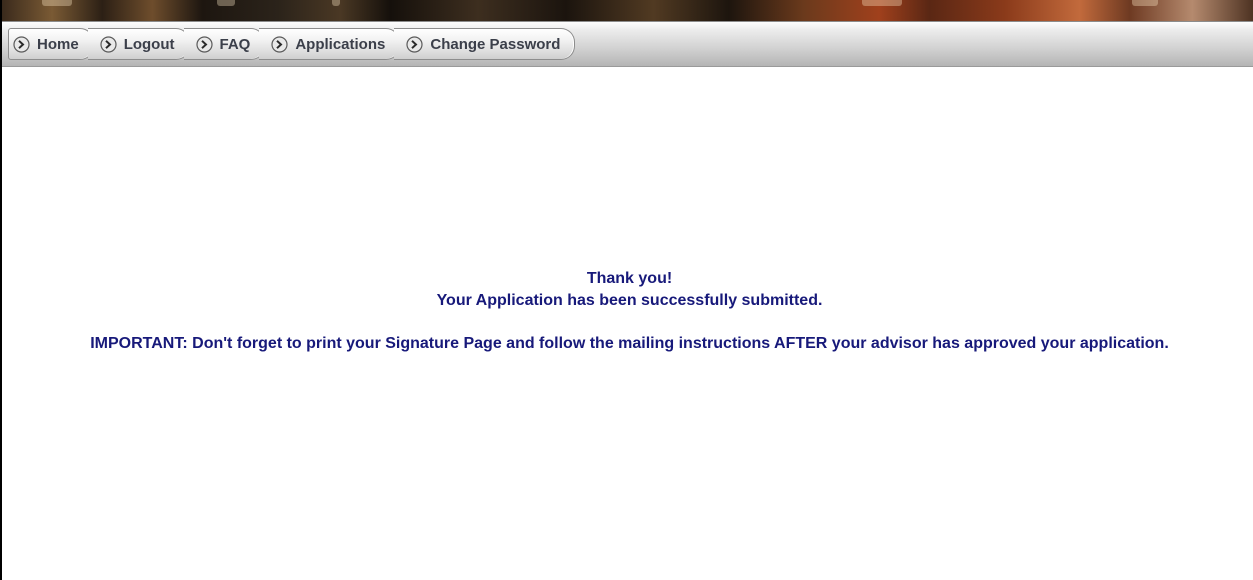 This screenshot has width=1253, height=580. Describe the element at coordinates (235, 44) in the screenshot. I see `nav-tab-label: FAQ` at that location.